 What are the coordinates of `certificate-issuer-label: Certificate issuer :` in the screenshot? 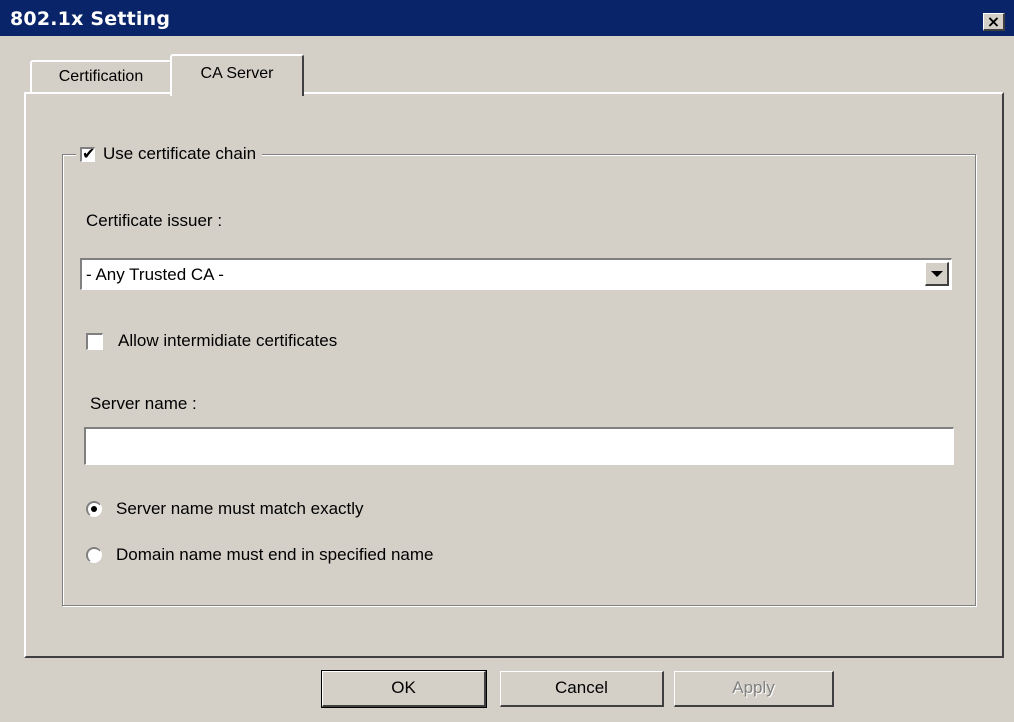 It's located at (154, 220).